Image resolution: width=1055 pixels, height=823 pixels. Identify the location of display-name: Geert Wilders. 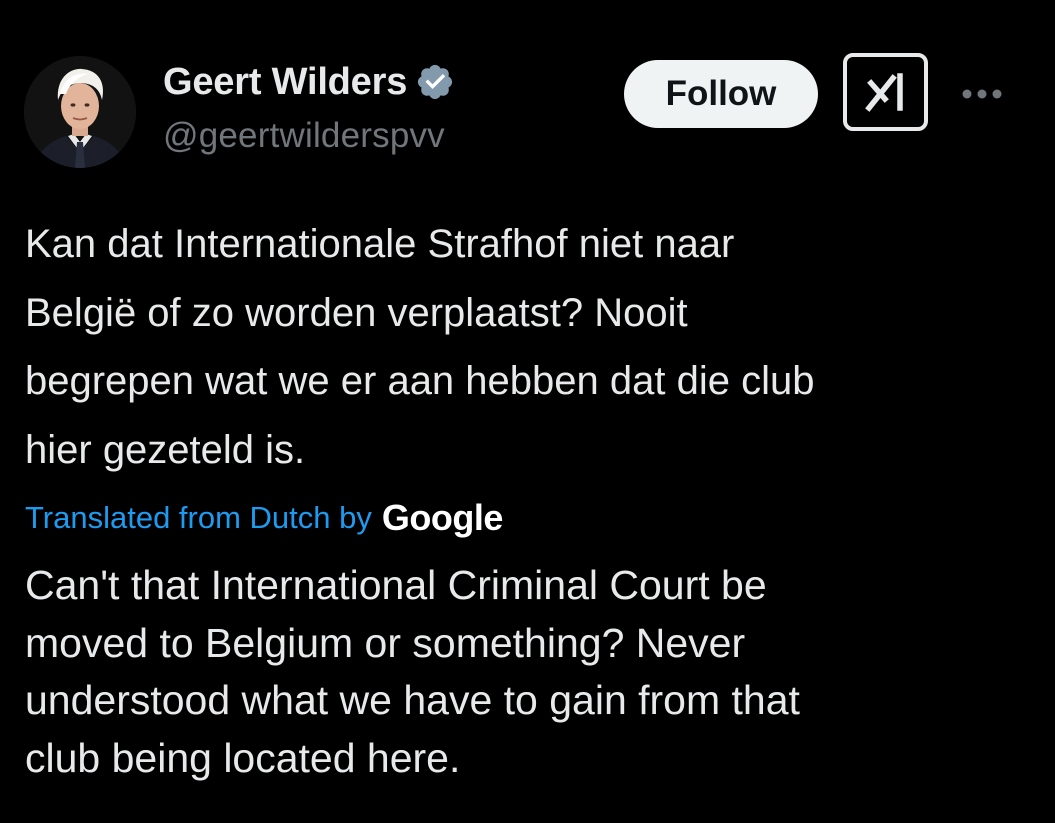
(285, 82).